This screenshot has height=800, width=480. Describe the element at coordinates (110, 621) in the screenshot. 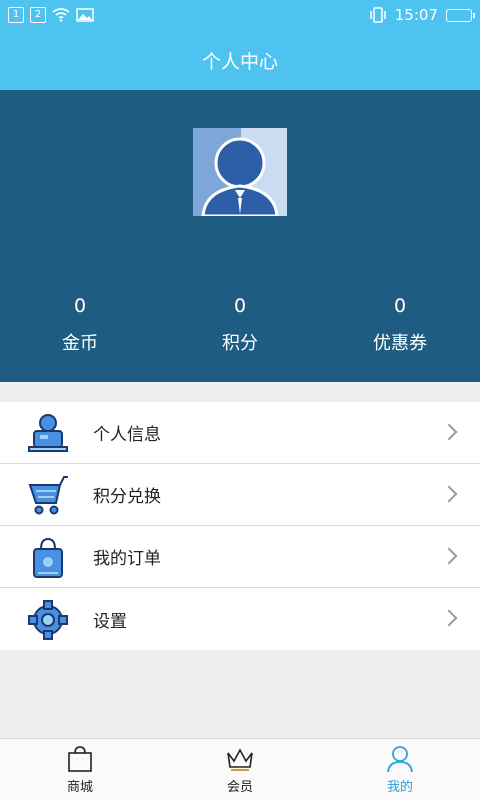

I see `menu-item-label: 设置` at that location.